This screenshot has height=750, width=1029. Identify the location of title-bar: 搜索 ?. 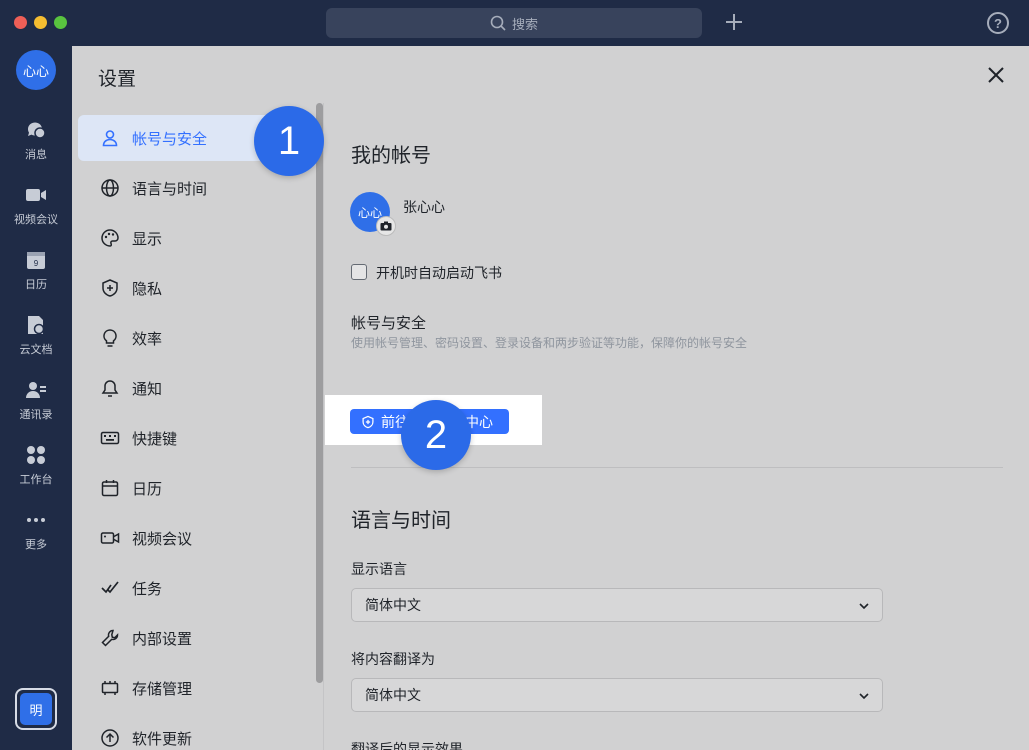
(514, 23).